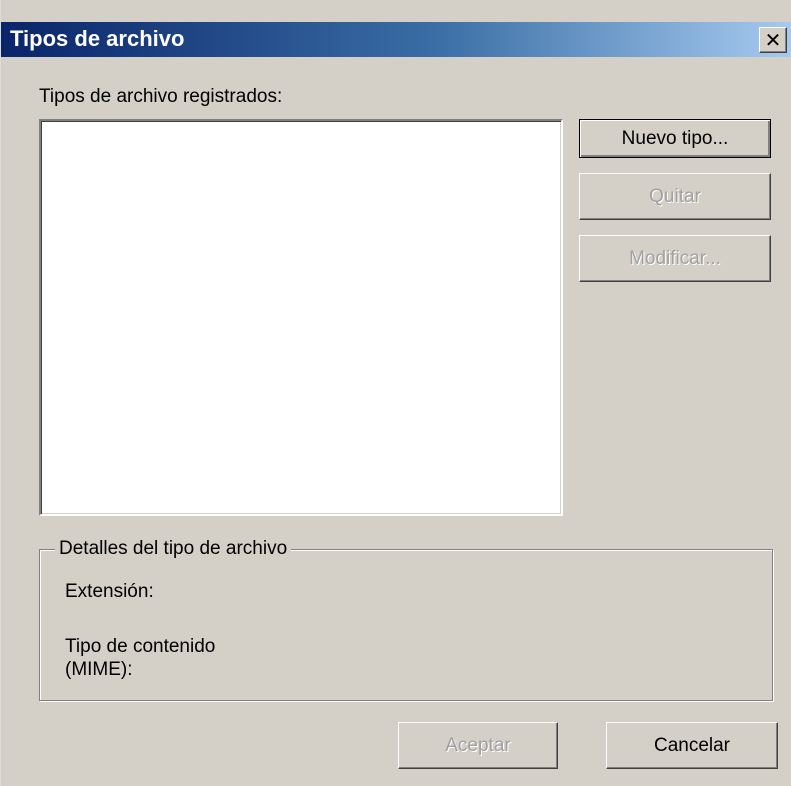 This screenshot has height=786, width=791. Describe the element at coordinates (478, 745) in the screenshot. I see `accept-button: Aceptar` at that location.